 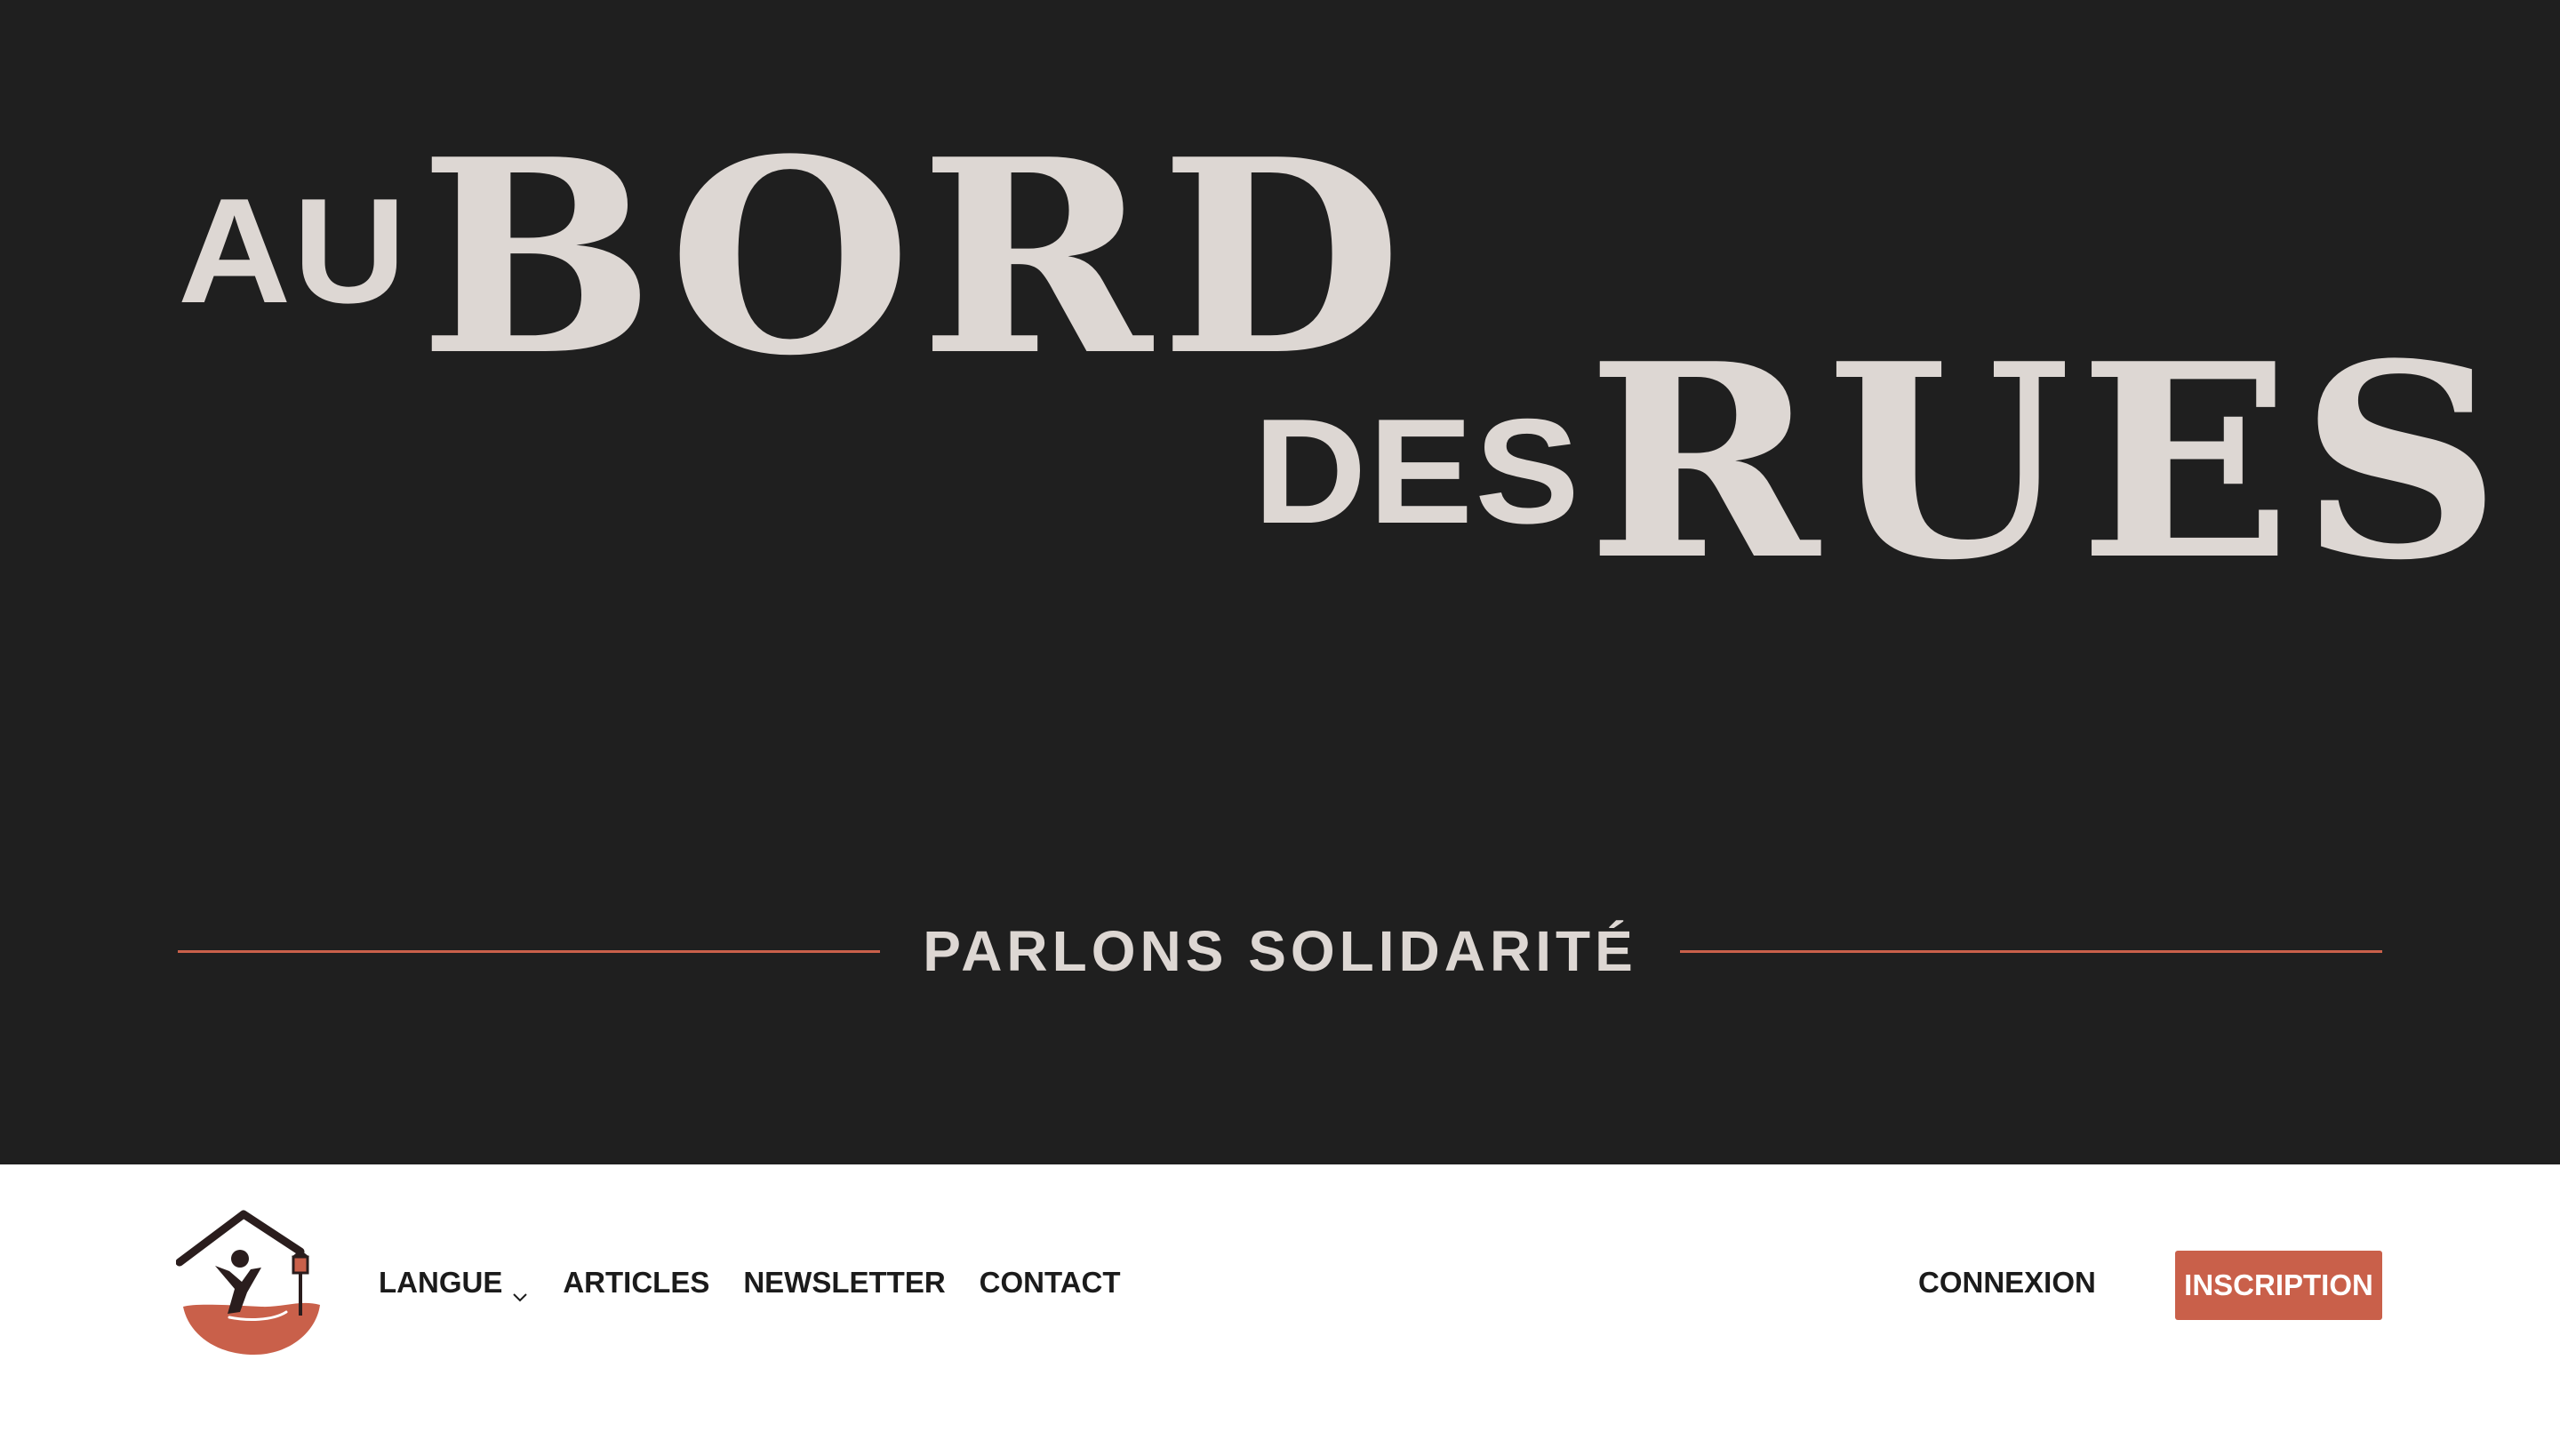 What do you see at coordinates (441, 1282) in the screenshot?
I see `nav-langue-label: LANGUE` at bounding box center [441, 1282].